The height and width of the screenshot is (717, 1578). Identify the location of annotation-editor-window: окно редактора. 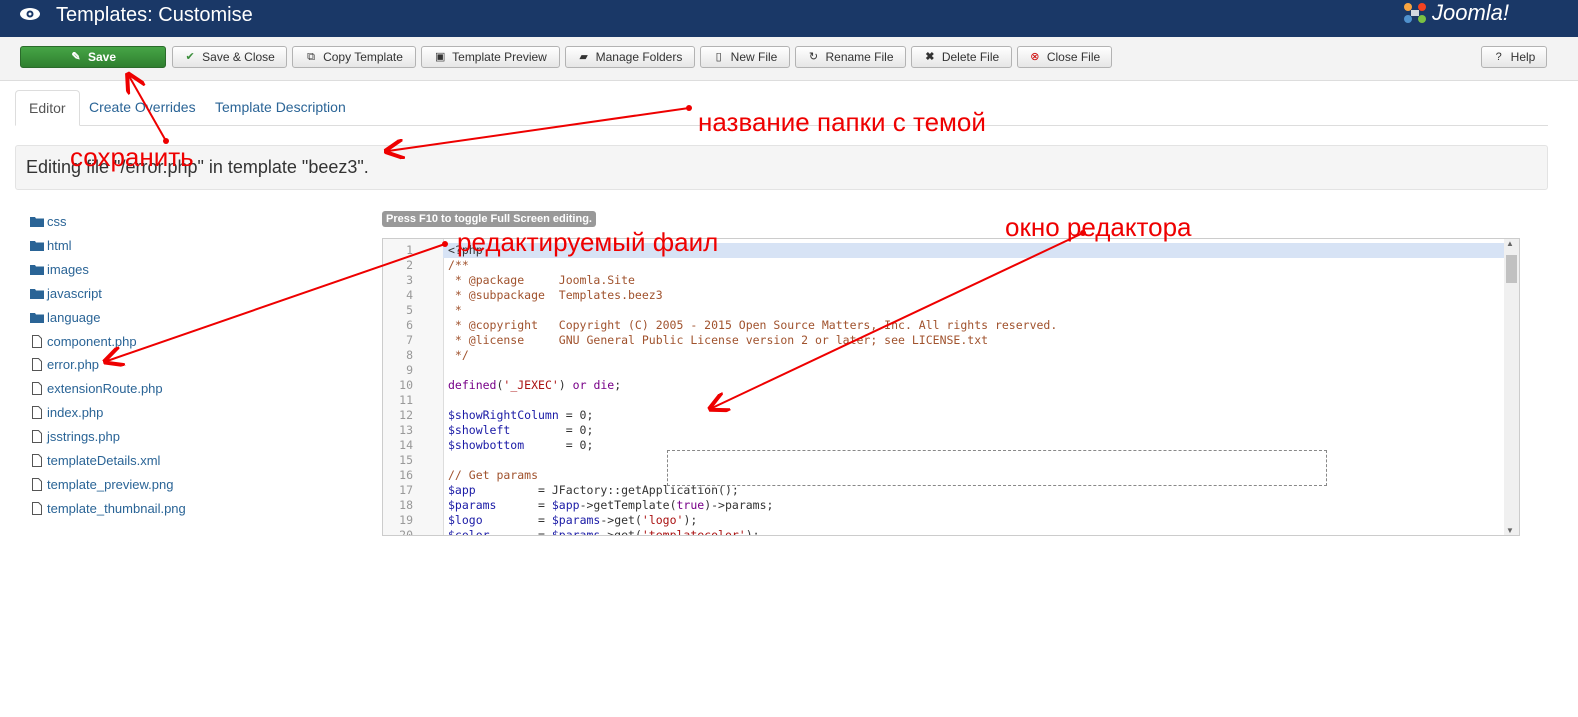
(1098, 227).